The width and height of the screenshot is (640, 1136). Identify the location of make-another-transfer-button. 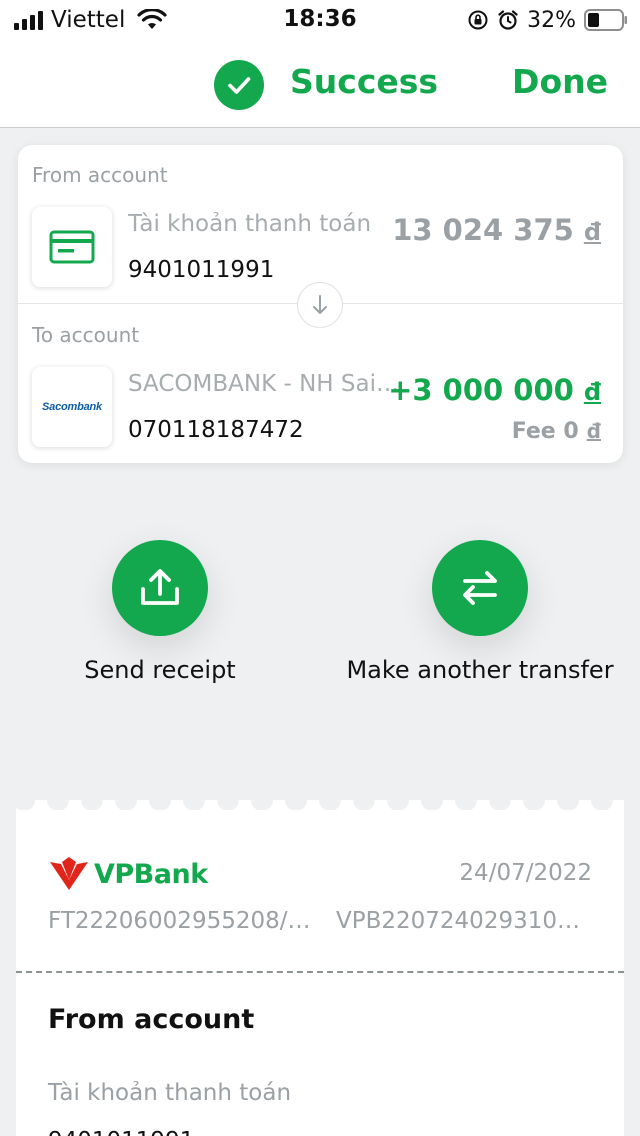
(480, 588).